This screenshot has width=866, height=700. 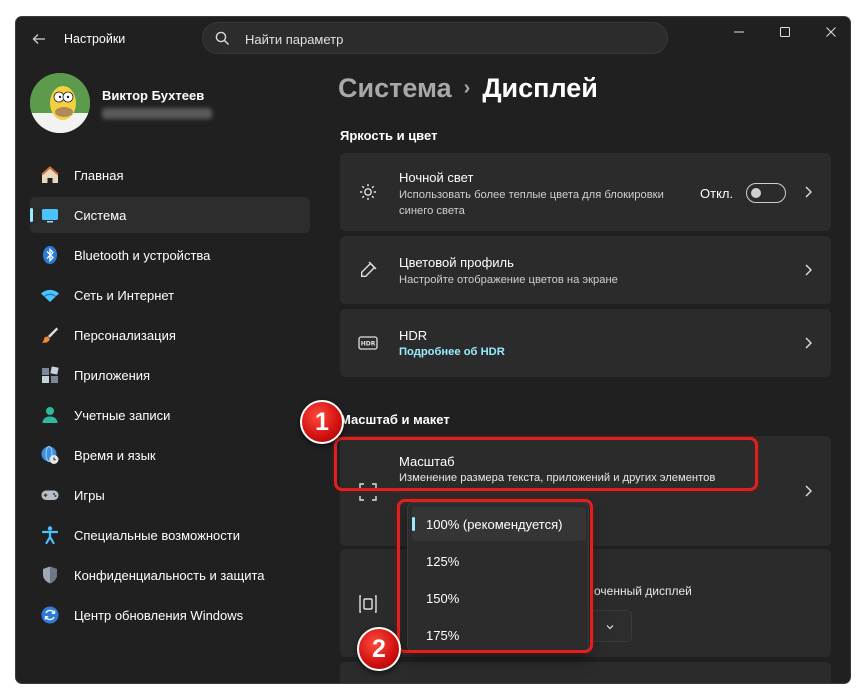 I want to click on sidebar-item-privacy: Конфиденциальность и защита, so click(x=170, y=575).